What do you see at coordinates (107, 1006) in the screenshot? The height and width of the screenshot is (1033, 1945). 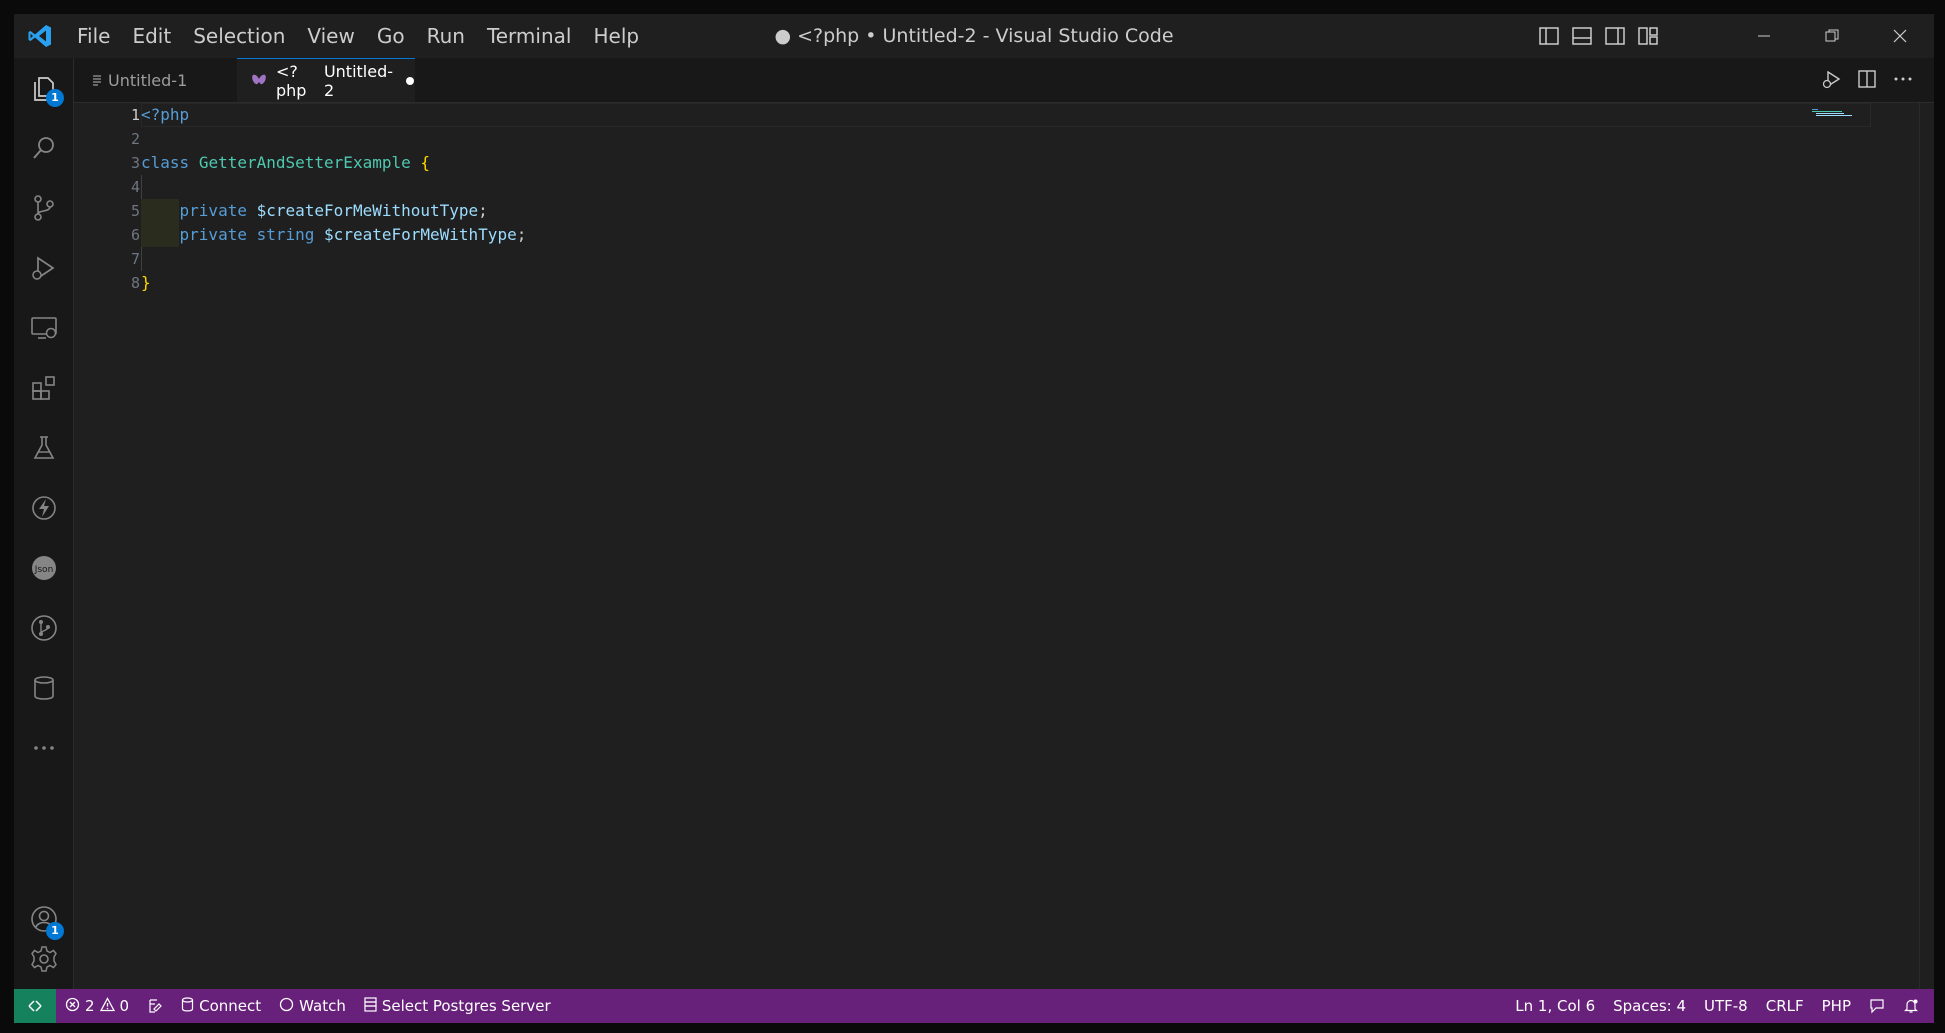 I see `warning-icon` at bounding box center [107, 1006].